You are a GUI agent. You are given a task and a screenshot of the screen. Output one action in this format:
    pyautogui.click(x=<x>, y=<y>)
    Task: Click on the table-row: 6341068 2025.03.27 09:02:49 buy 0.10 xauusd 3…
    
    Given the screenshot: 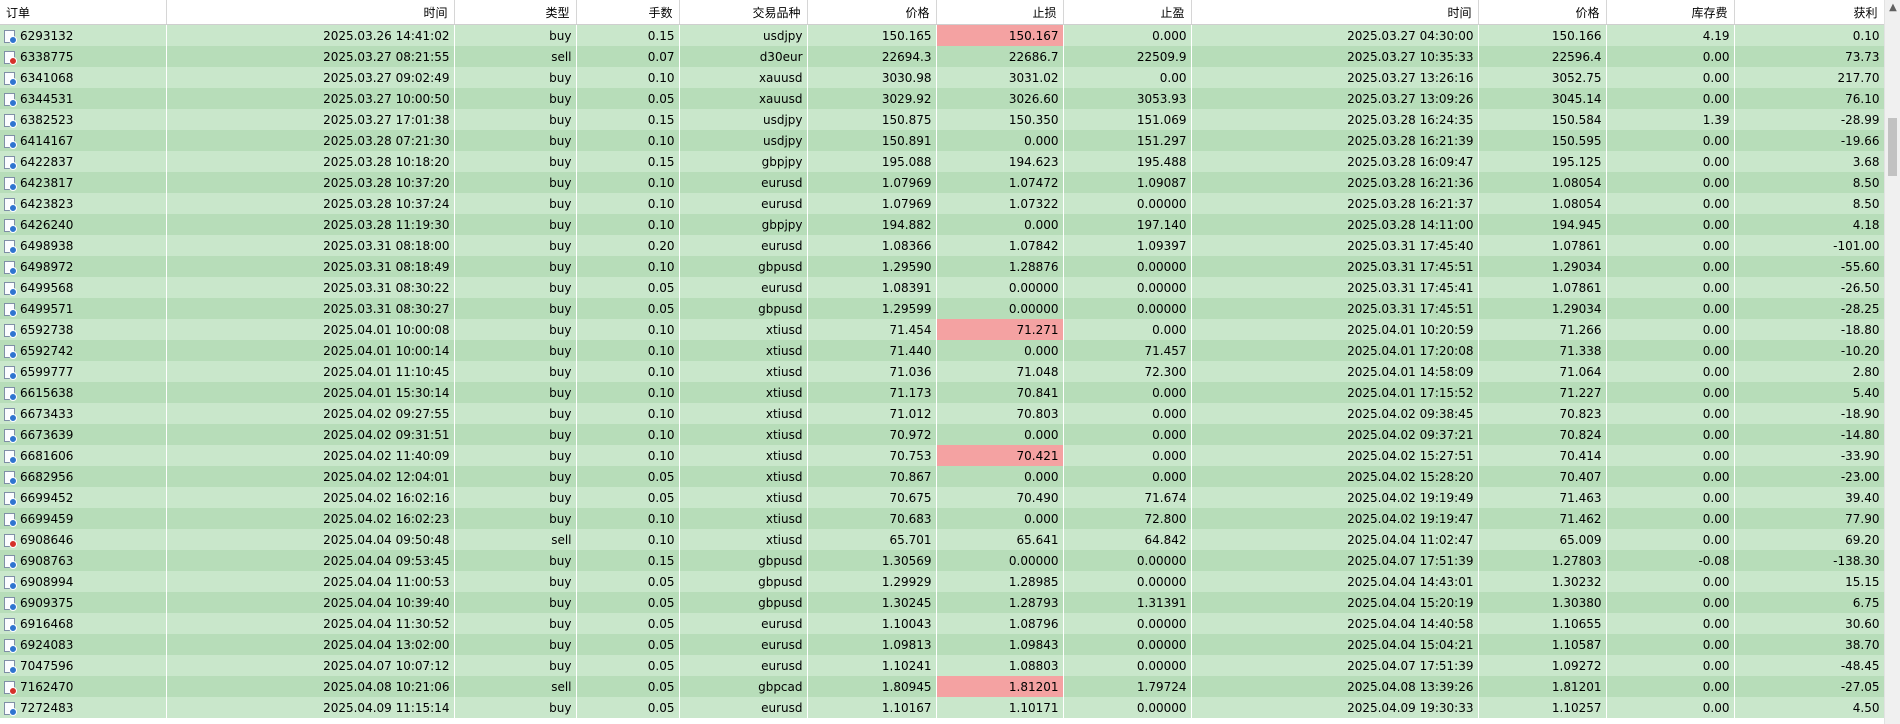 What is the action you would take?
    pyautogui.click(x=942, y=77)
    